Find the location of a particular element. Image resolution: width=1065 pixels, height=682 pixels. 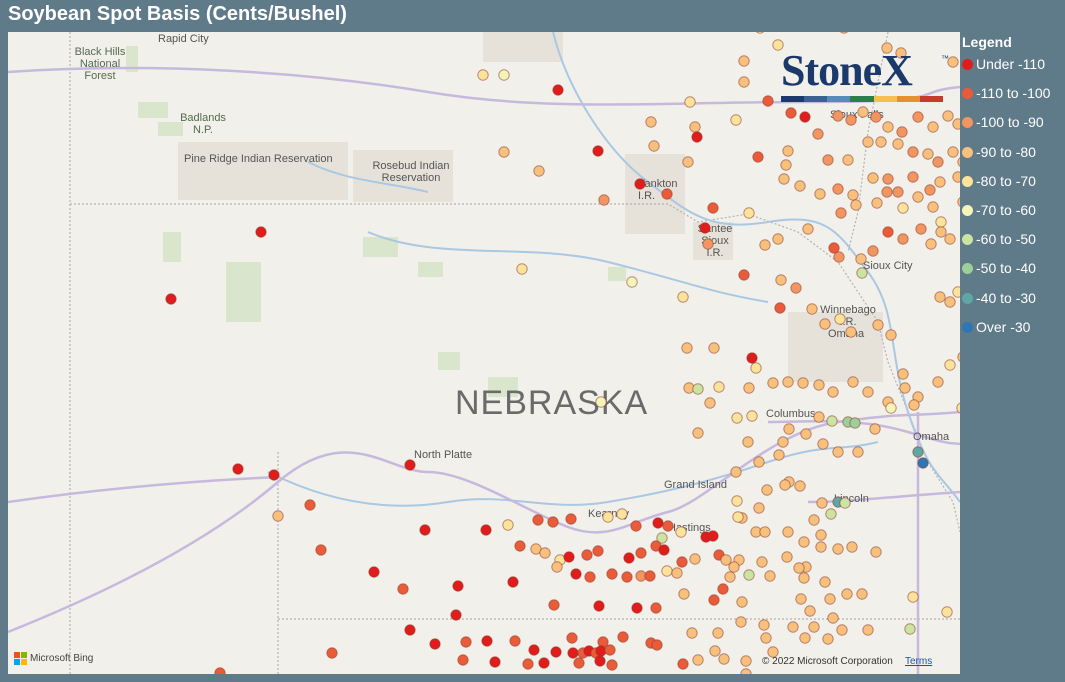

legend-item: -50 to -40 is located at coordinates (1013, 274).